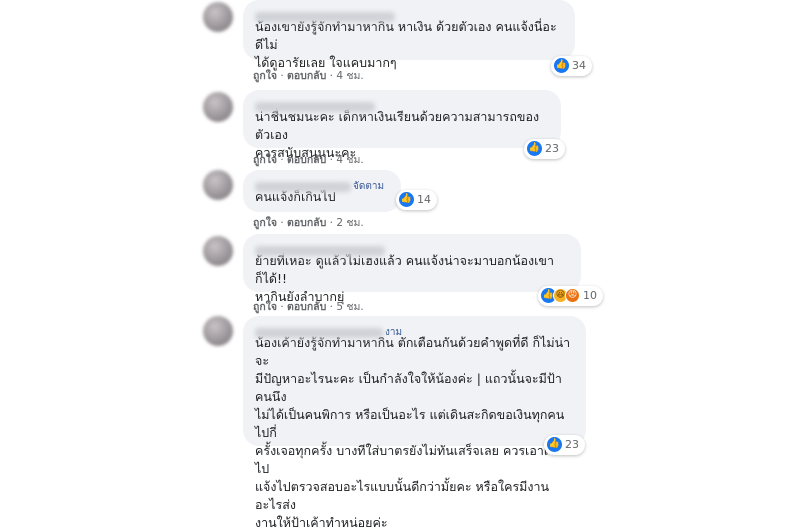 Image resolution: width=800 pixels, height=532 pixels. Describe the element at coordinates (368, 186) in the screenshot. I see `commenter-name-suffix: จัดตาม` at that location.